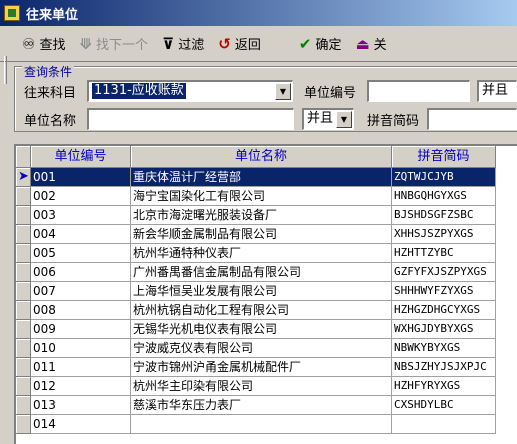 This screenshot has height=444, width=517. I want to click on find-button: ♾ 查找, so click(43, 44).